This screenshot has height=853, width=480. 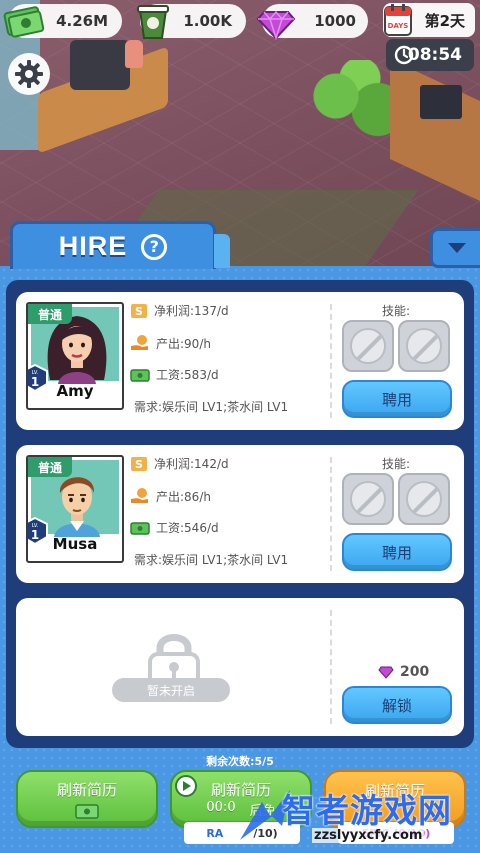 I want to click on refresh-resume-button: 刷新简历, so click(x=87, y=799).